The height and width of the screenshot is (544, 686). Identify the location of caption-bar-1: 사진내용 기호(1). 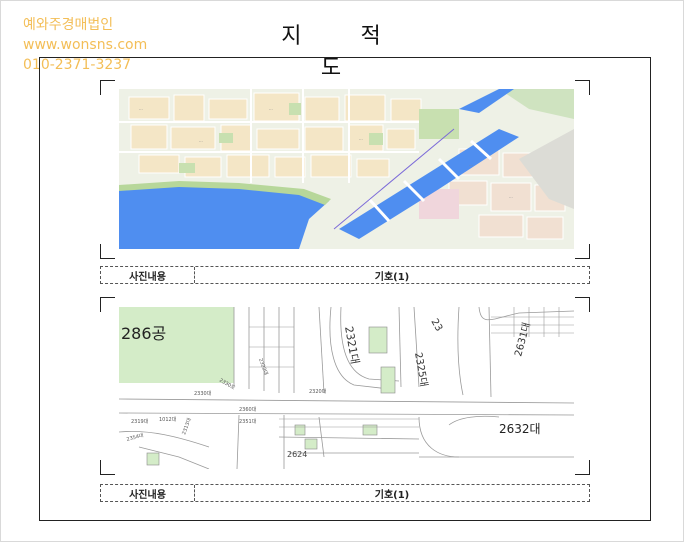
(345, 275).